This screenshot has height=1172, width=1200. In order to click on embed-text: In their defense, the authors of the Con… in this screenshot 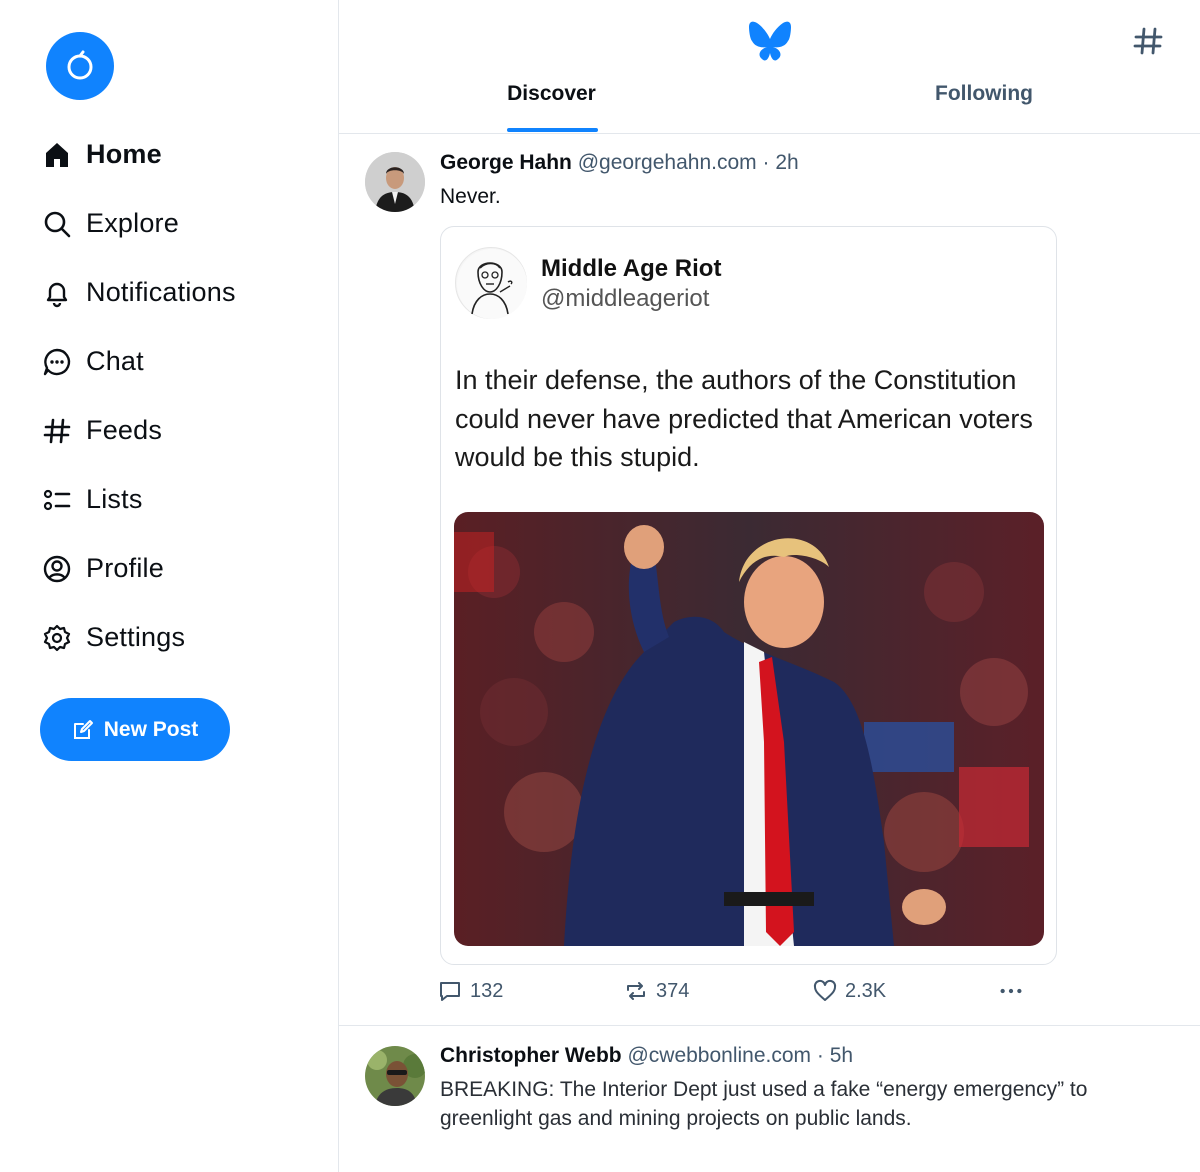, I will do `click(744, 418)`.